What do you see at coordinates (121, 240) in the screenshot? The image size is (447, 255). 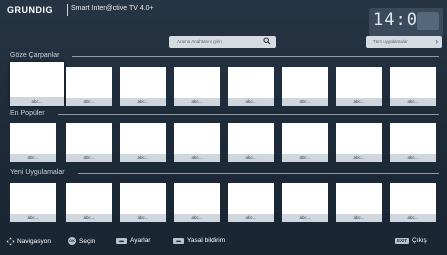 I see `menu-key-icon: ▬` at bounding box center [121, 240].